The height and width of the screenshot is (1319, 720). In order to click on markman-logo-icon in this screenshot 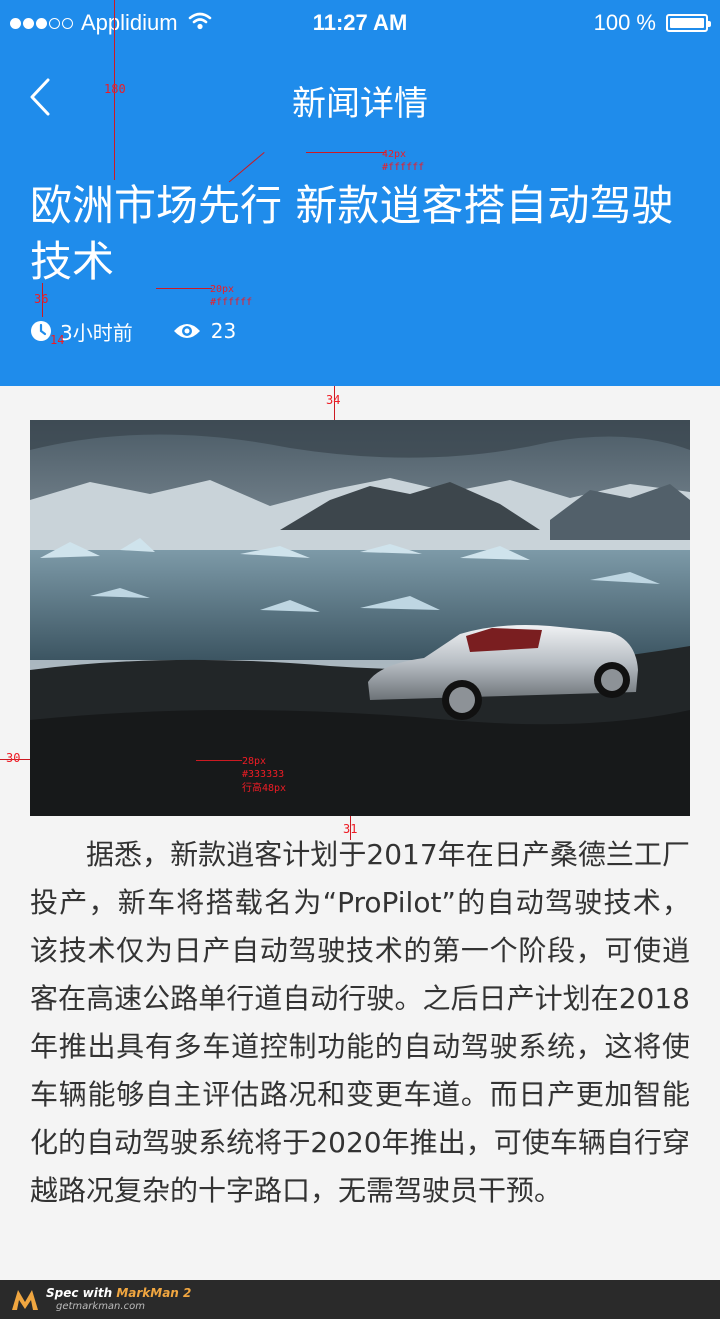, I will do `click(25, 1300)`.